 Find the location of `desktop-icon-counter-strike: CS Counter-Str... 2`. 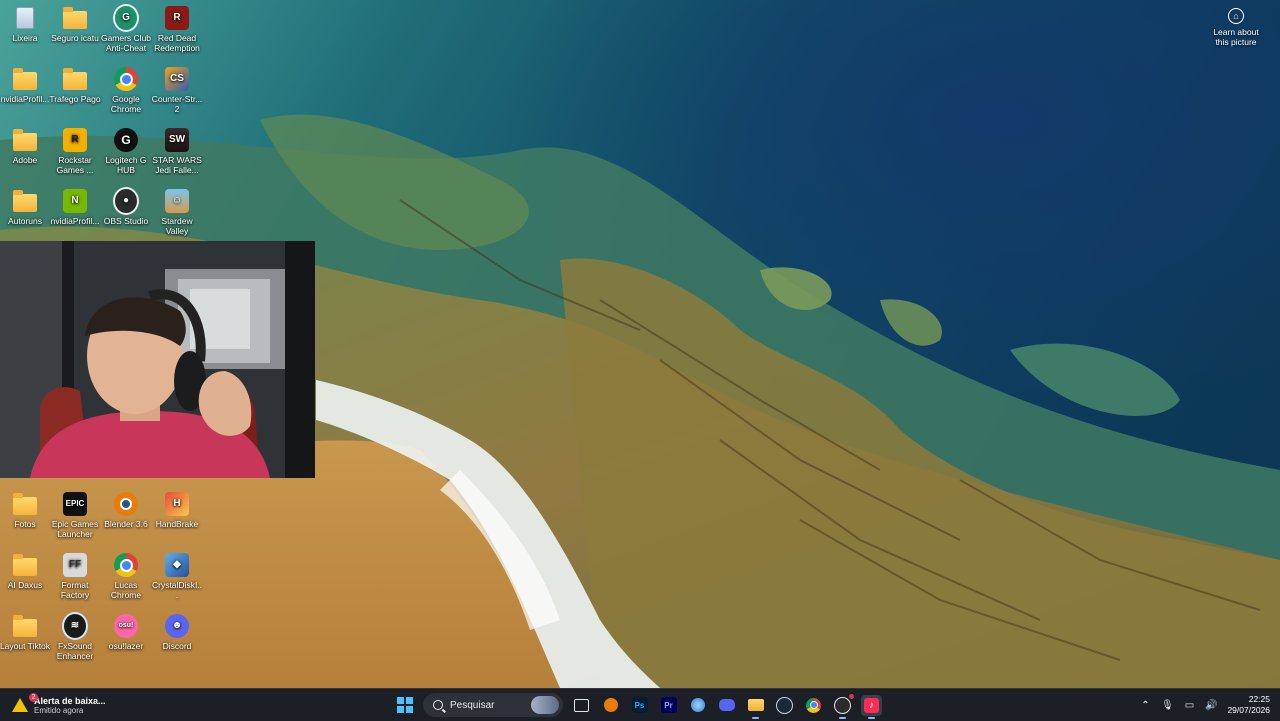

desktop-icon-counter-strike: CS Counter-Str... 2 is located at coordinates (177, 90).